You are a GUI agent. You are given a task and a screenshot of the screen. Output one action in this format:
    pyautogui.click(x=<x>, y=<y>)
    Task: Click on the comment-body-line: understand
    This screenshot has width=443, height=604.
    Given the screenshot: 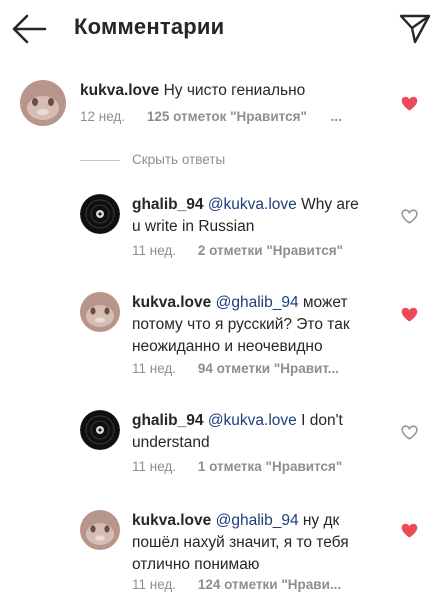 What is the action you would take?
    pyautogui.click(x=171, y=442)
    